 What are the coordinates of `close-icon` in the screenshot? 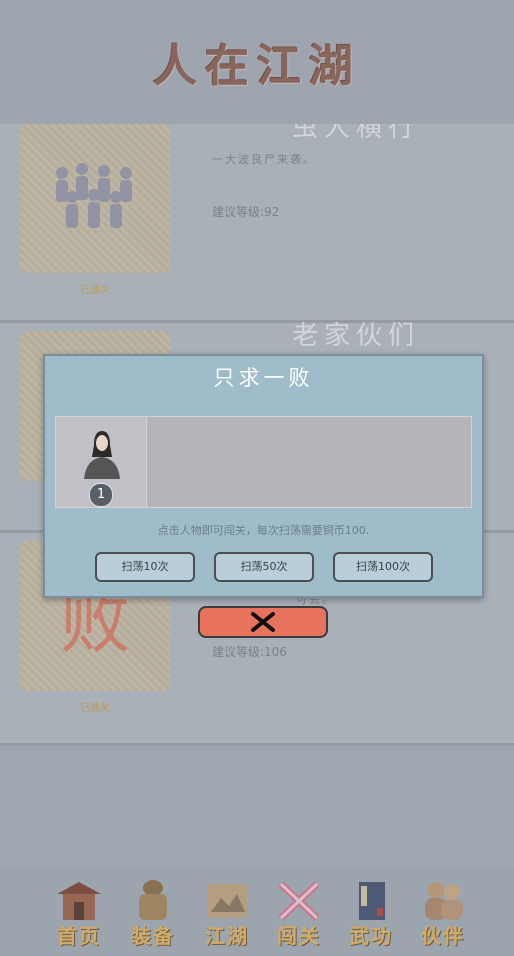 It's located at (263, 622).